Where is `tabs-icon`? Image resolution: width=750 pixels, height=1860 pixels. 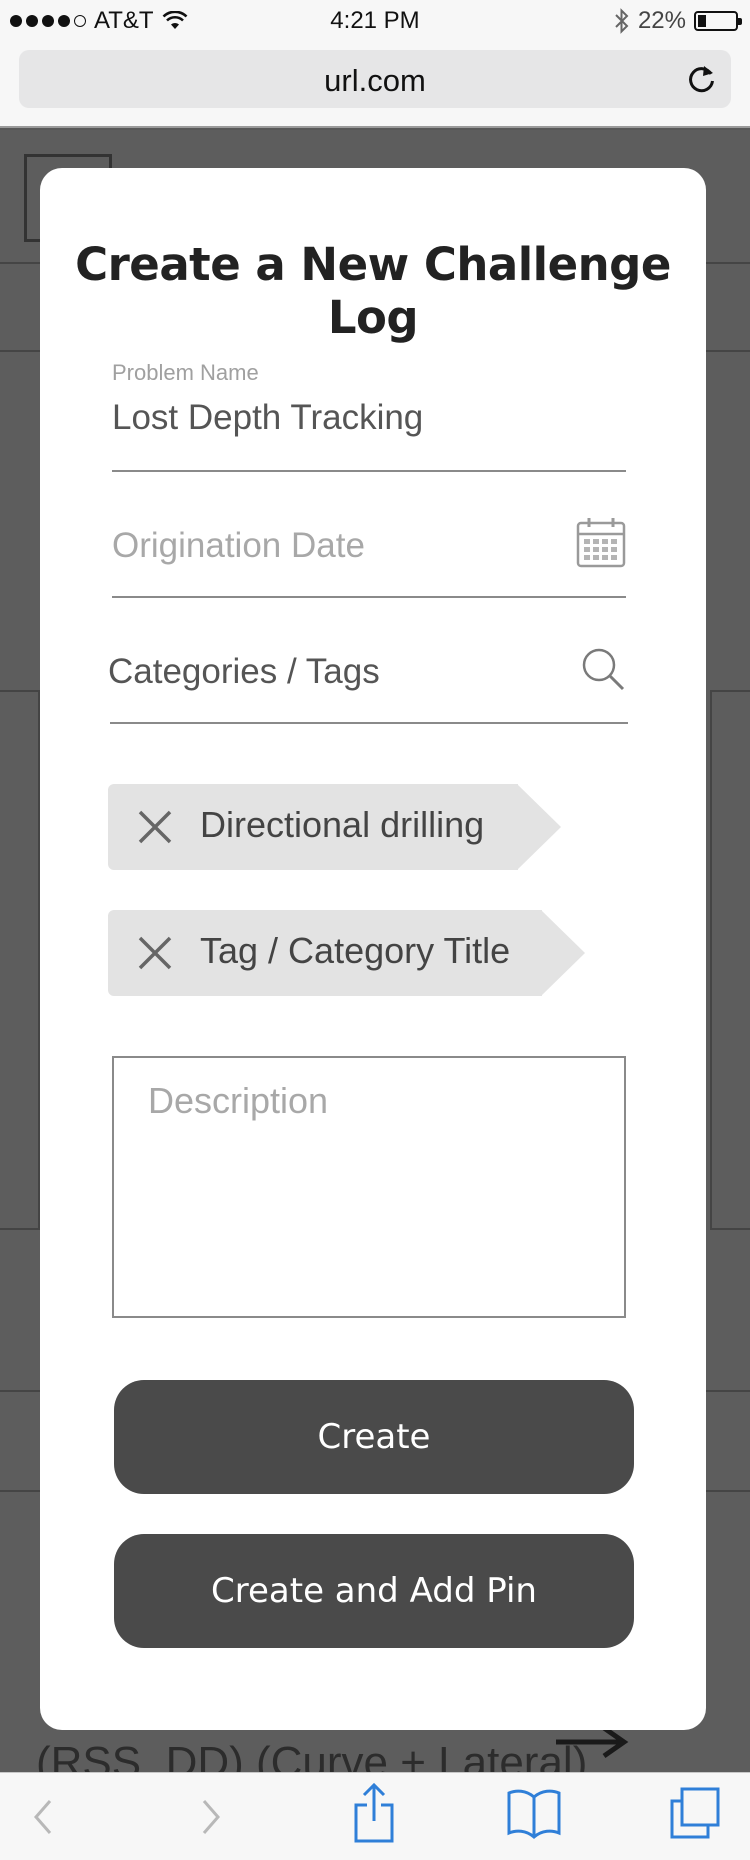
tabs-icon is located at coordinates (695, 1813).